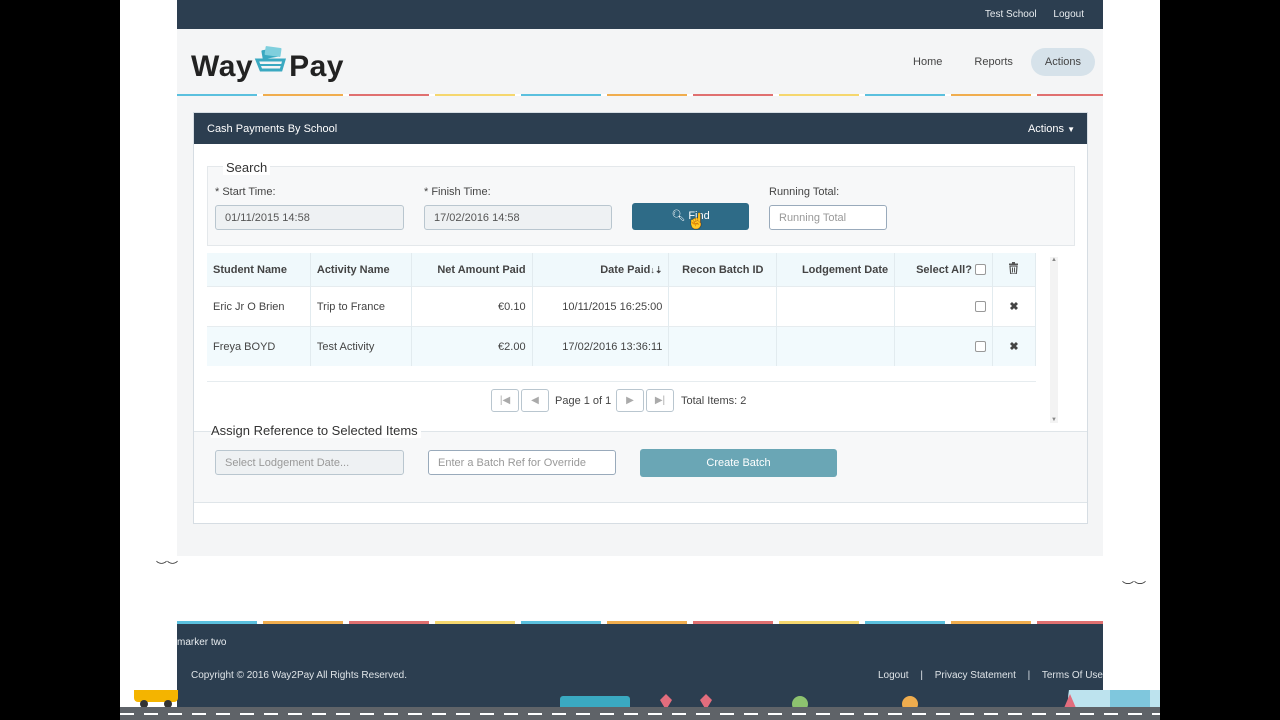 The image size is (1280, 720). What do you see at coordinates (993, 62) in the screenshot?
I see `nav-reports: Reports` at bounding box center [993, 62].